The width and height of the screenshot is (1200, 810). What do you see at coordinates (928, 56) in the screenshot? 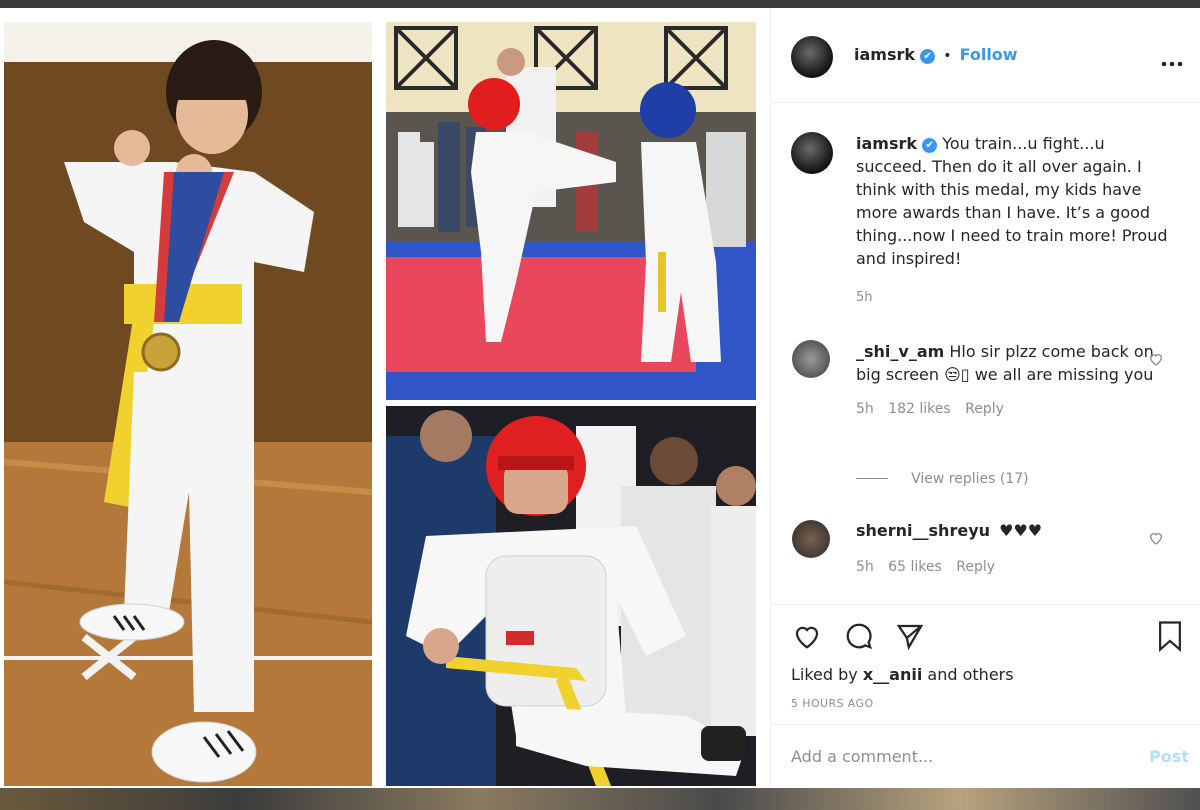
I see `verified-badge-icon: ✔` at bounding box center [928, 56].